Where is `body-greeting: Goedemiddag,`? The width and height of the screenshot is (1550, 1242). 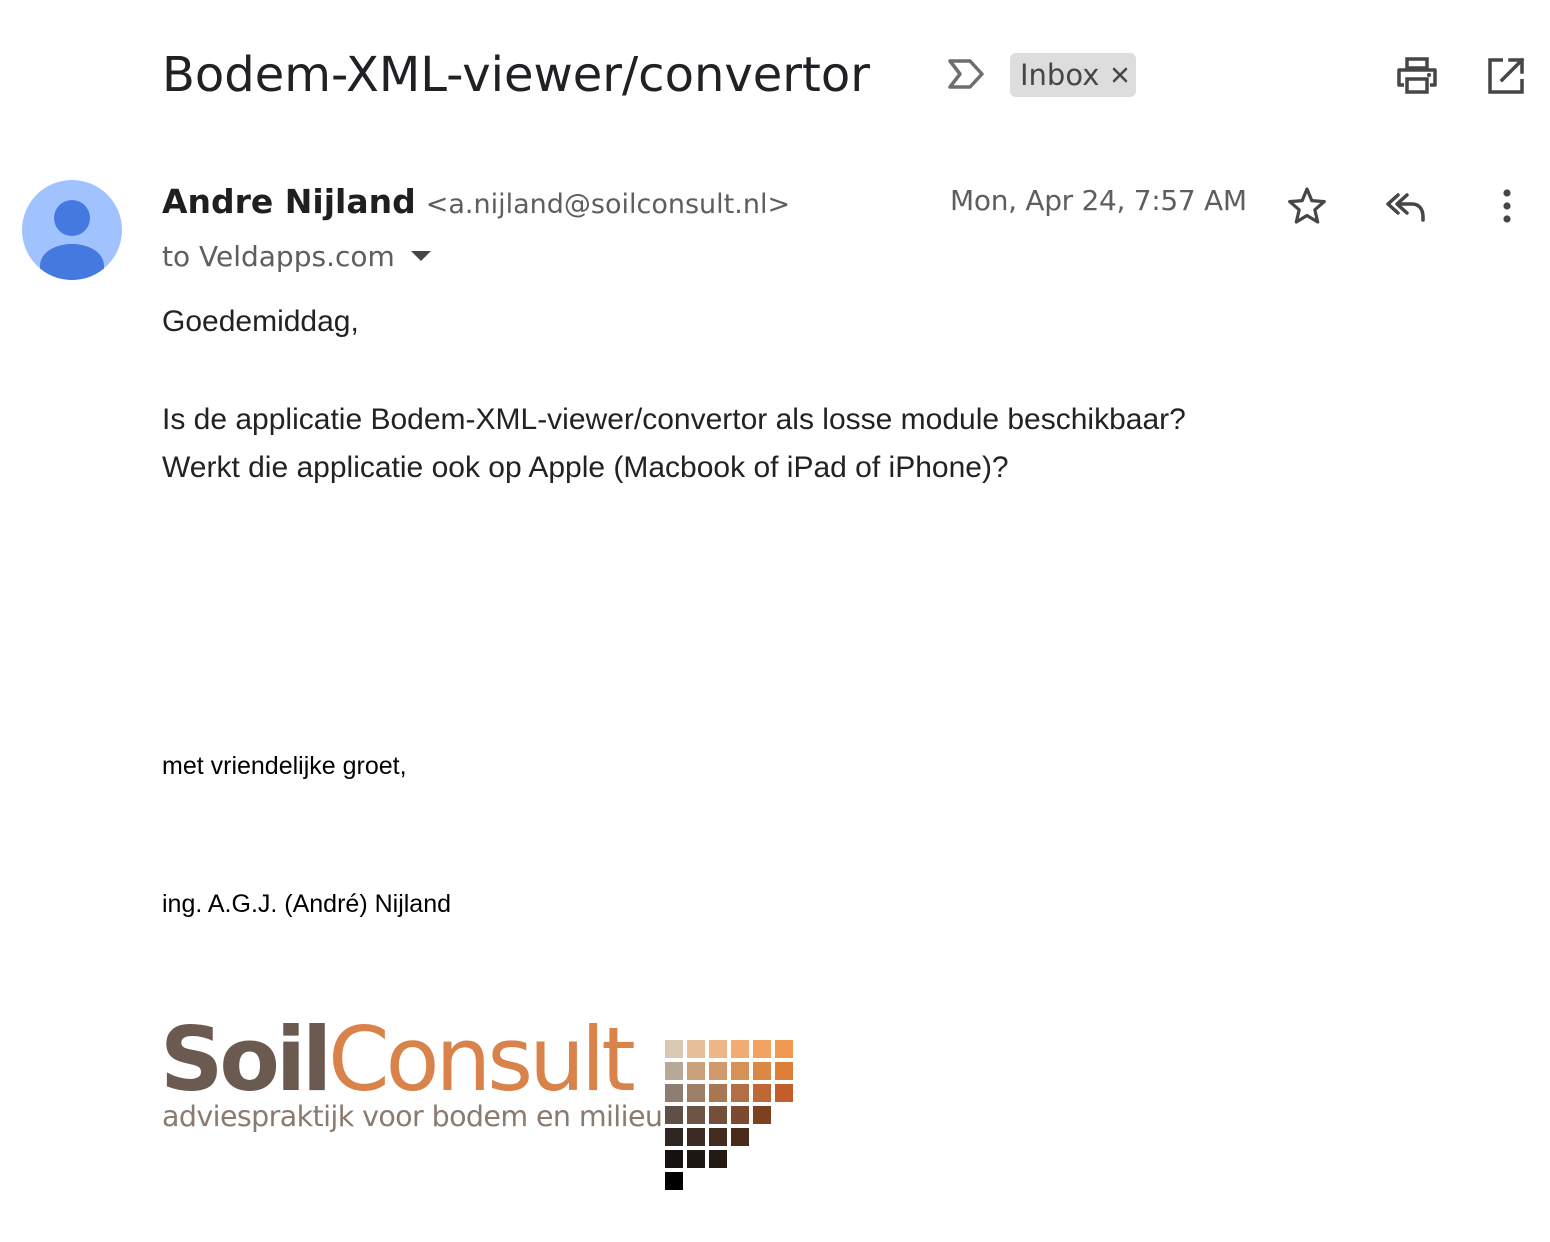
body-greeting: Goedemiddag, is located at coordinates (260, 321).